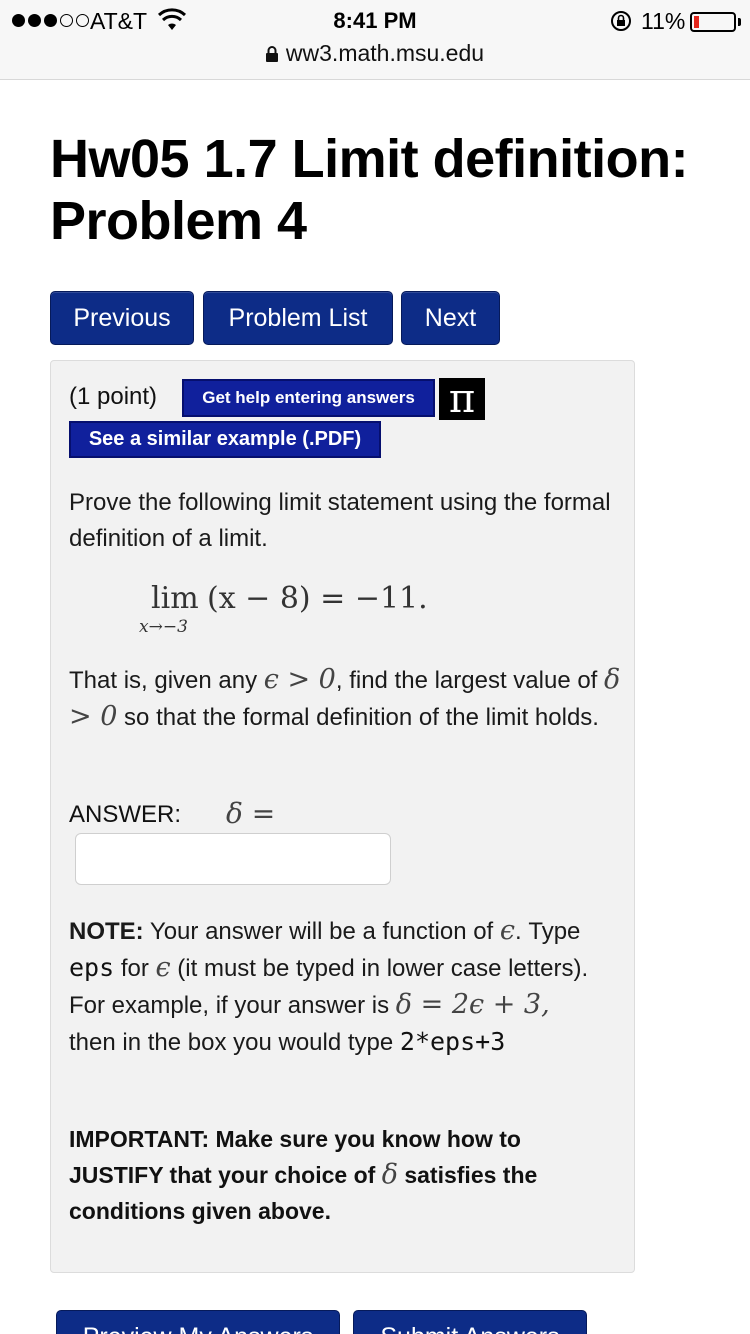  Describe the element at coordinates (113, 396) in the screenshot. I see `point-value: (1 point)` at that location.